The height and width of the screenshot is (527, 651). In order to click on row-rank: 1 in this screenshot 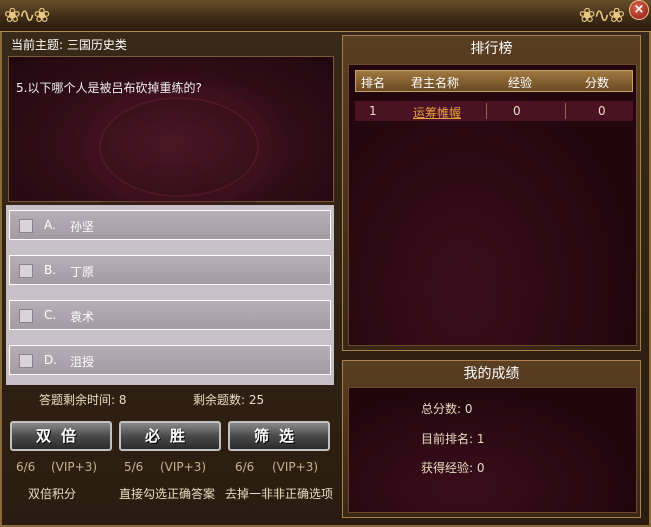, I will do `click(373, 111)`.